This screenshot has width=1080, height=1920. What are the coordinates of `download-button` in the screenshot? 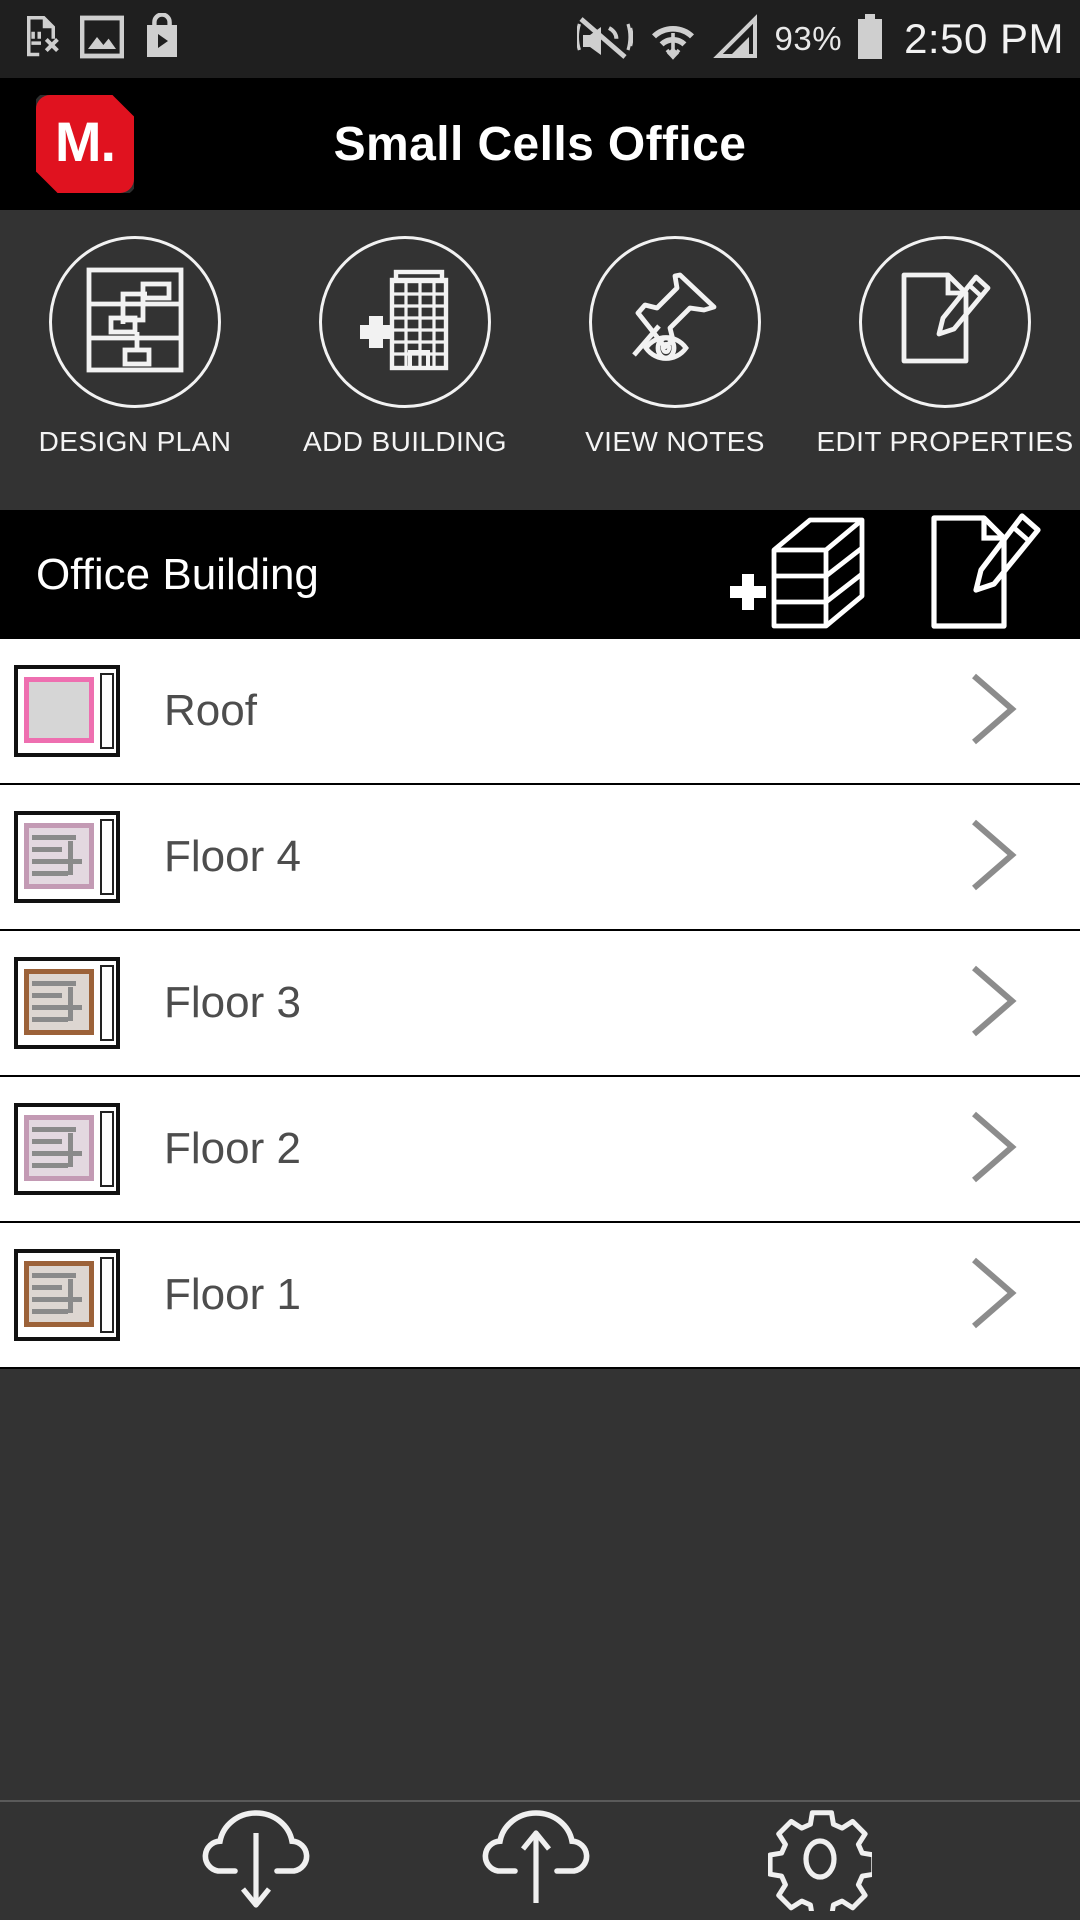 It's located at (260, 1861).